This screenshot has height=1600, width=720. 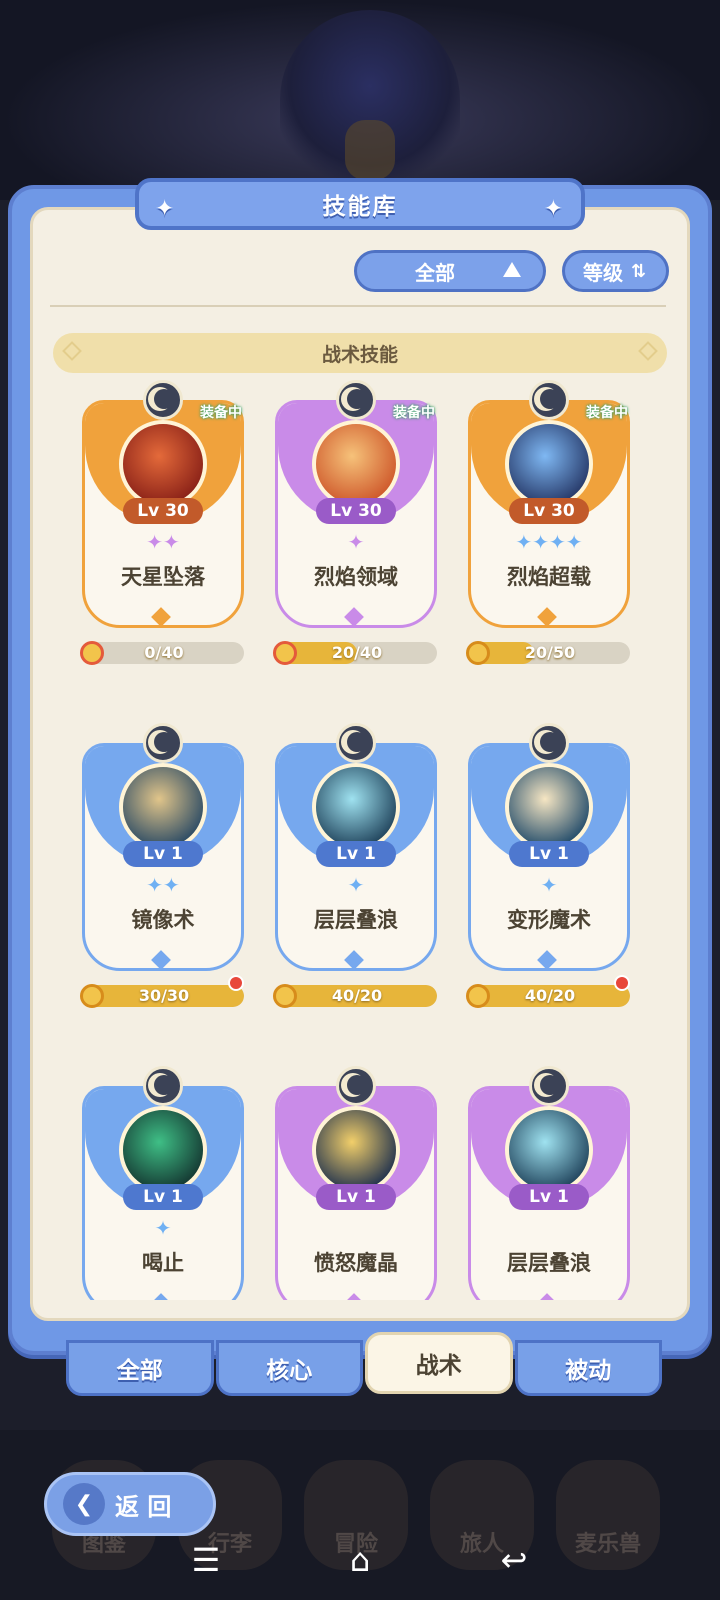 I want to click on title-banner: ✦ 技能库 ✦, so click(x=360, y=204).